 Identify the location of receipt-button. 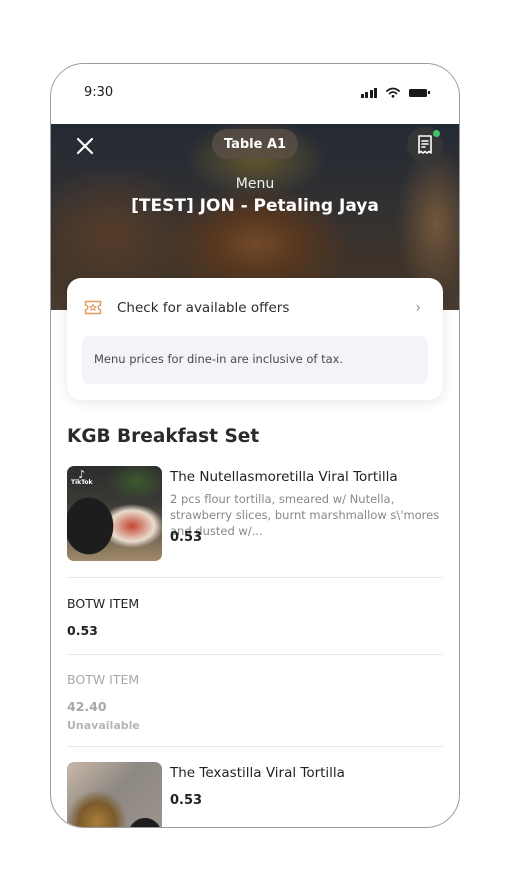
(425, 145).